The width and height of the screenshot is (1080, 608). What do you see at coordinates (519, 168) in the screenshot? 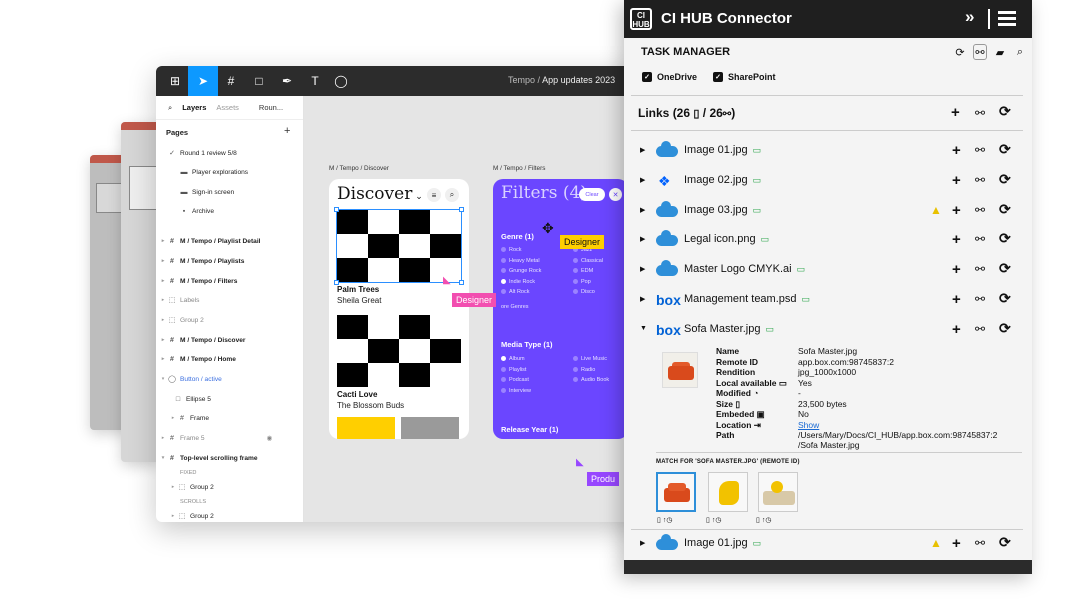
I see `frame-label-filters: M / Tempo / Filters` at bounding box center [519, 168].